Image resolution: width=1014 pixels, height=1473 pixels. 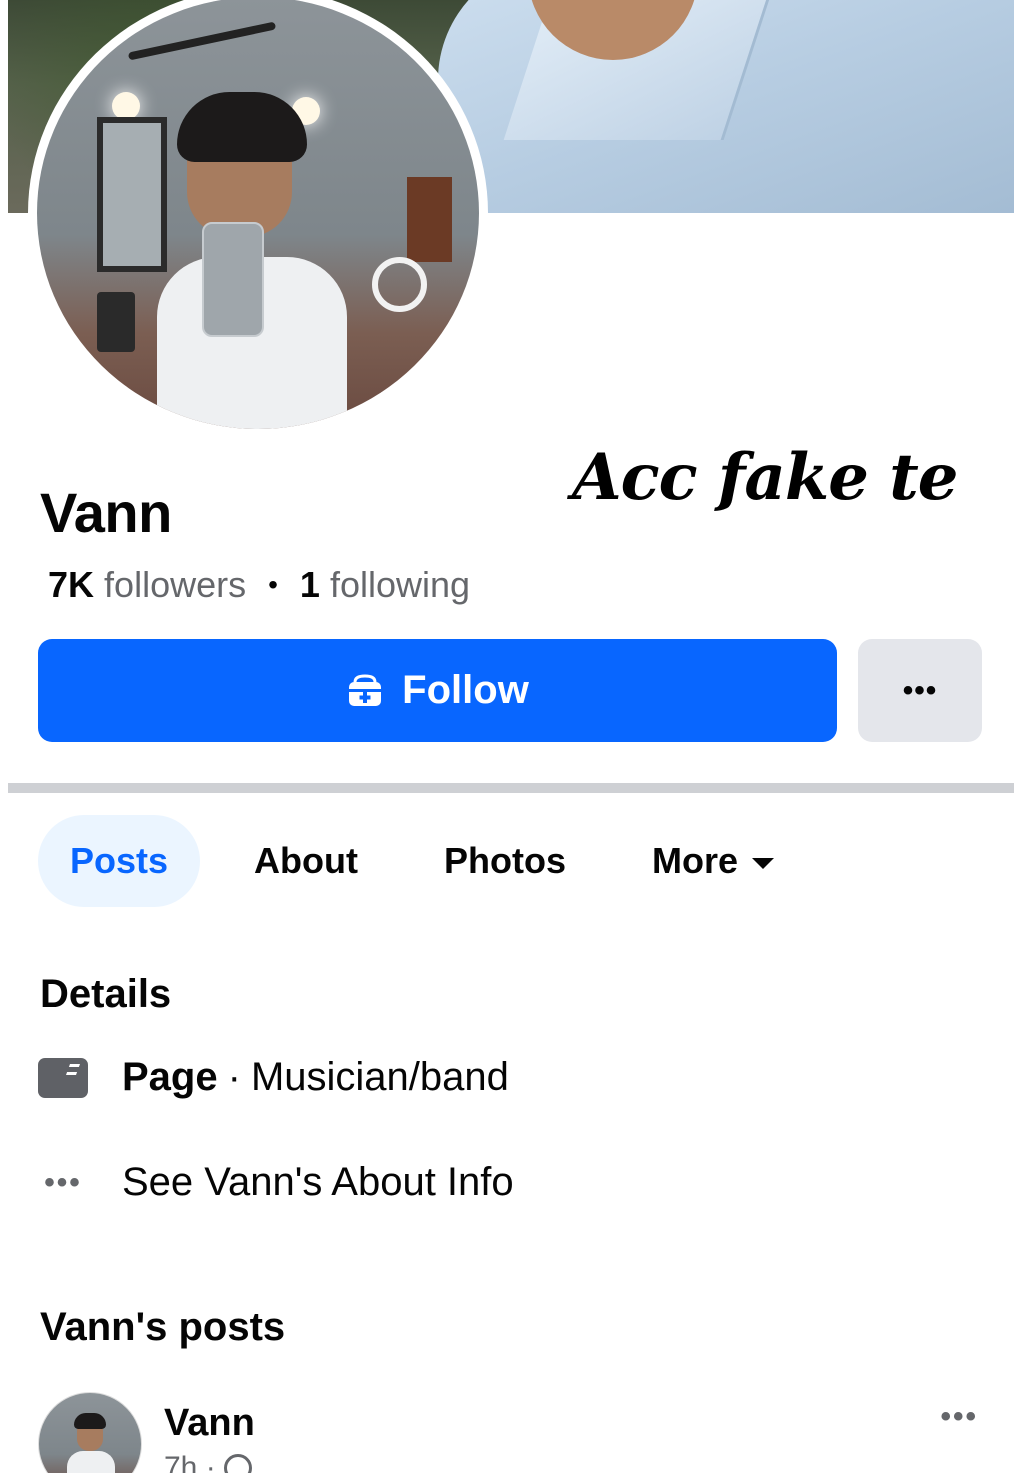 I want to click on follow-button: Follow, so click(x=437, y=690).